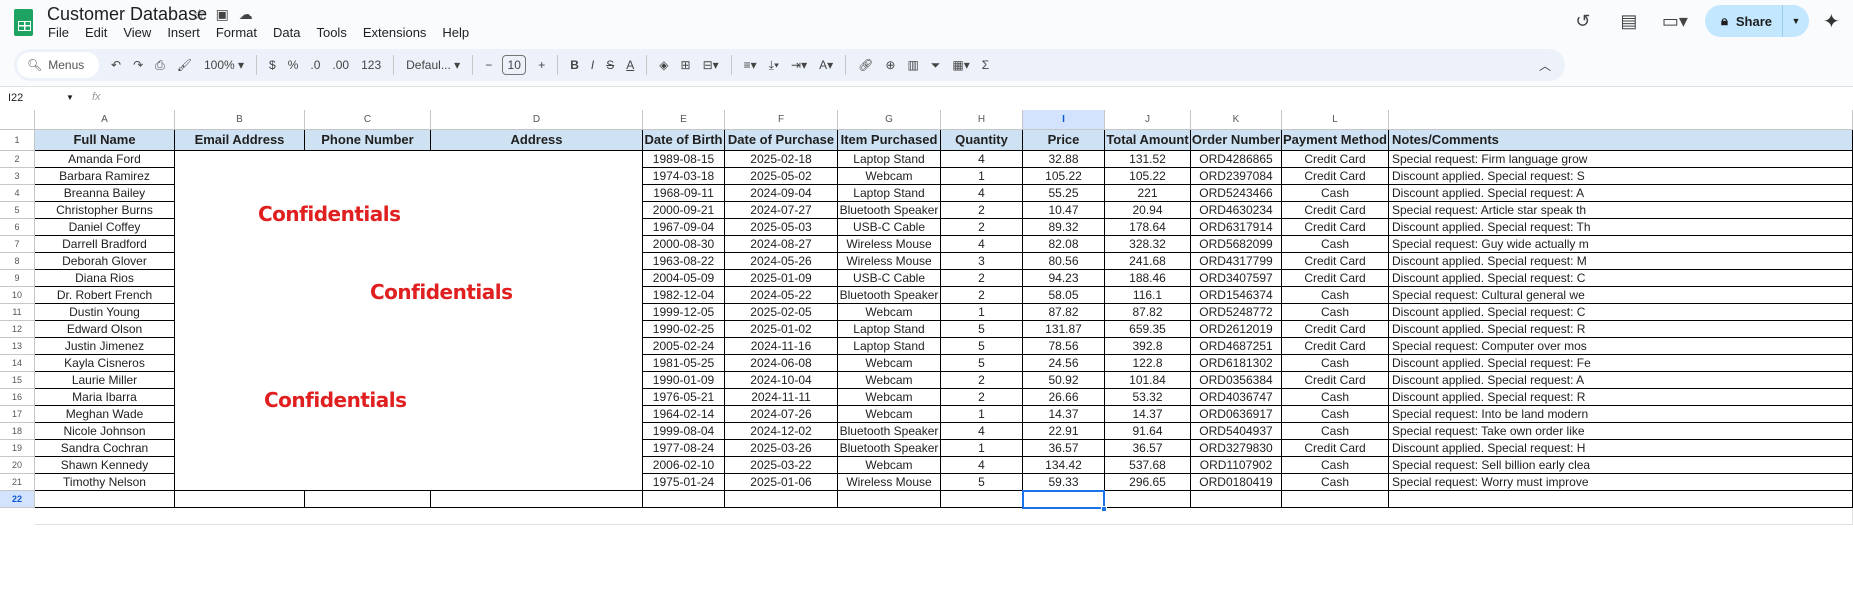  I want to click on column-header-k: K, so click(1236, 120).